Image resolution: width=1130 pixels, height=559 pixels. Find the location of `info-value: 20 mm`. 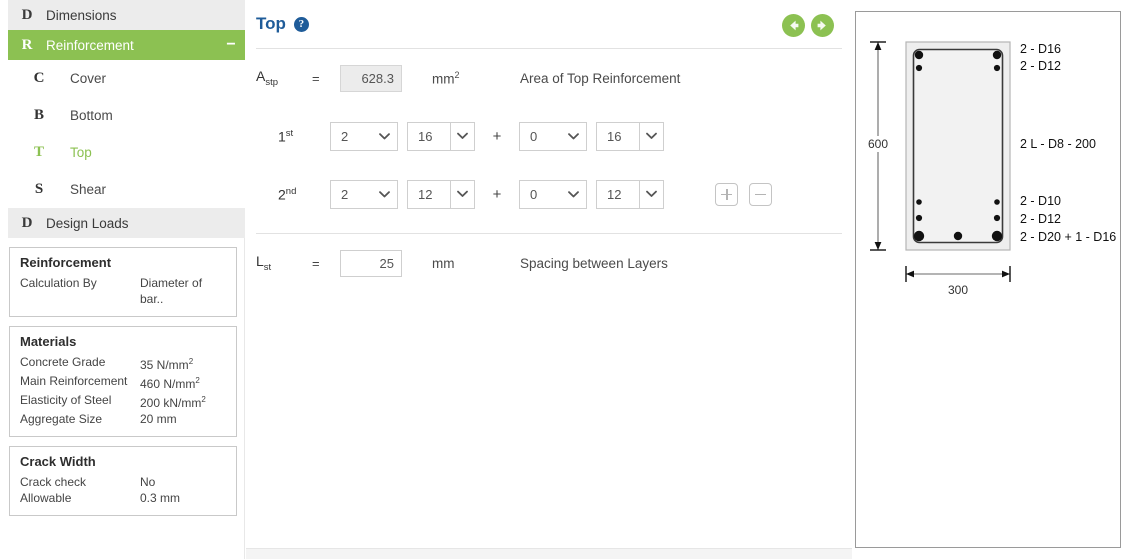

info-value: 20 mm is located at coordinates (158, 419).